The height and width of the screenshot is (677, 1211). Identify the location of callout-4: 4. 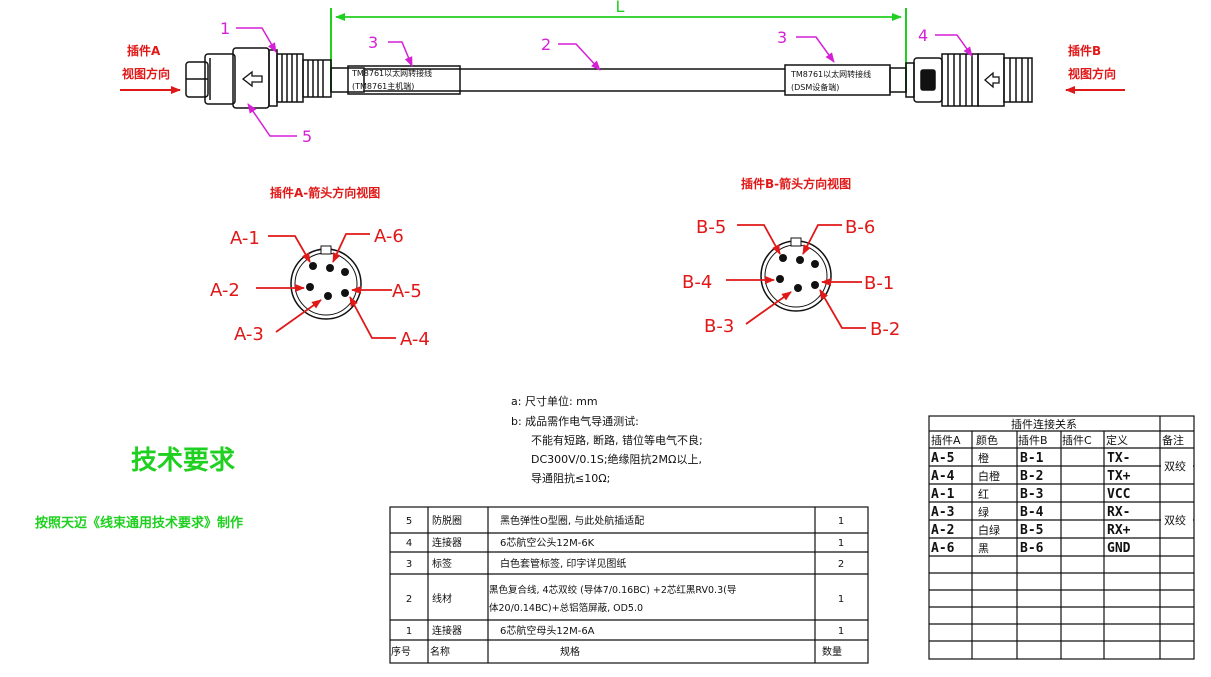
(923, 35).